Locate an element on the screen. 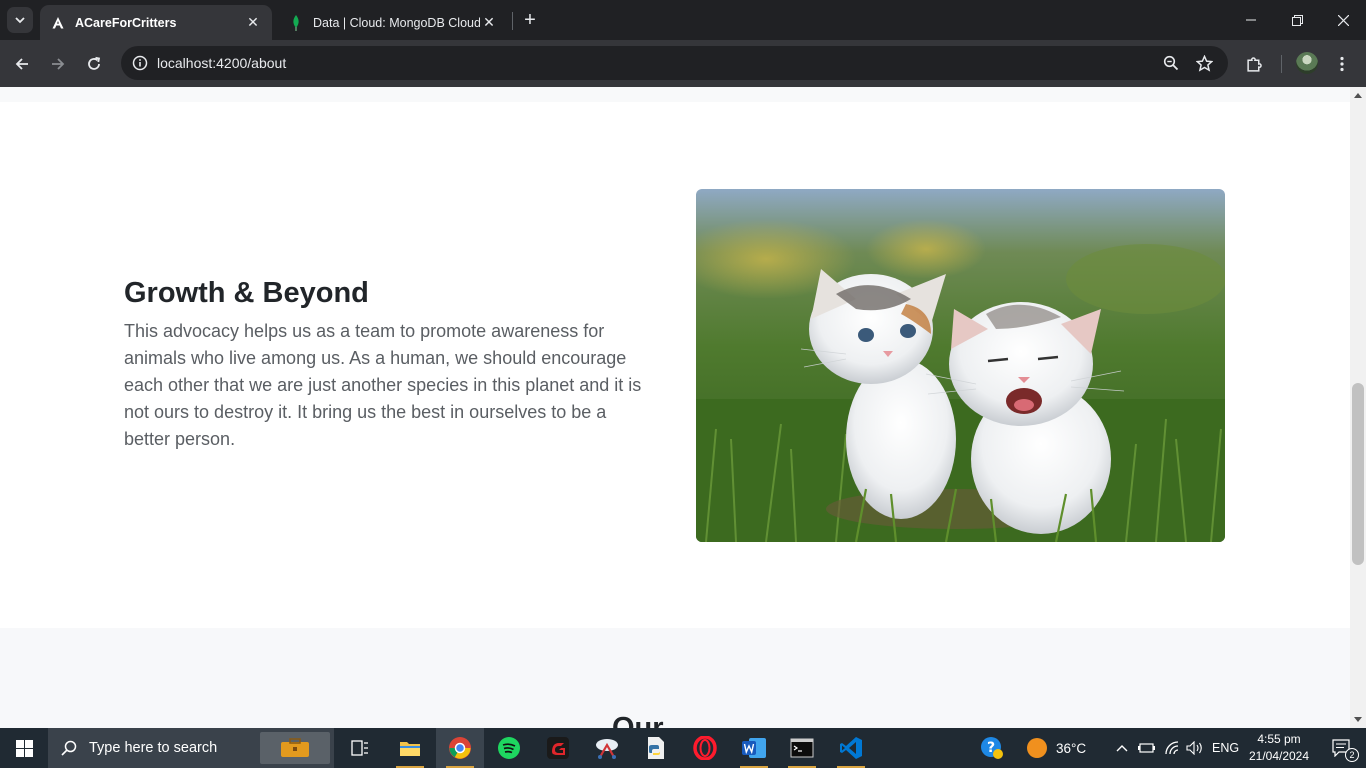  next-section-heading: Our team is located at coordinates (662, 721).